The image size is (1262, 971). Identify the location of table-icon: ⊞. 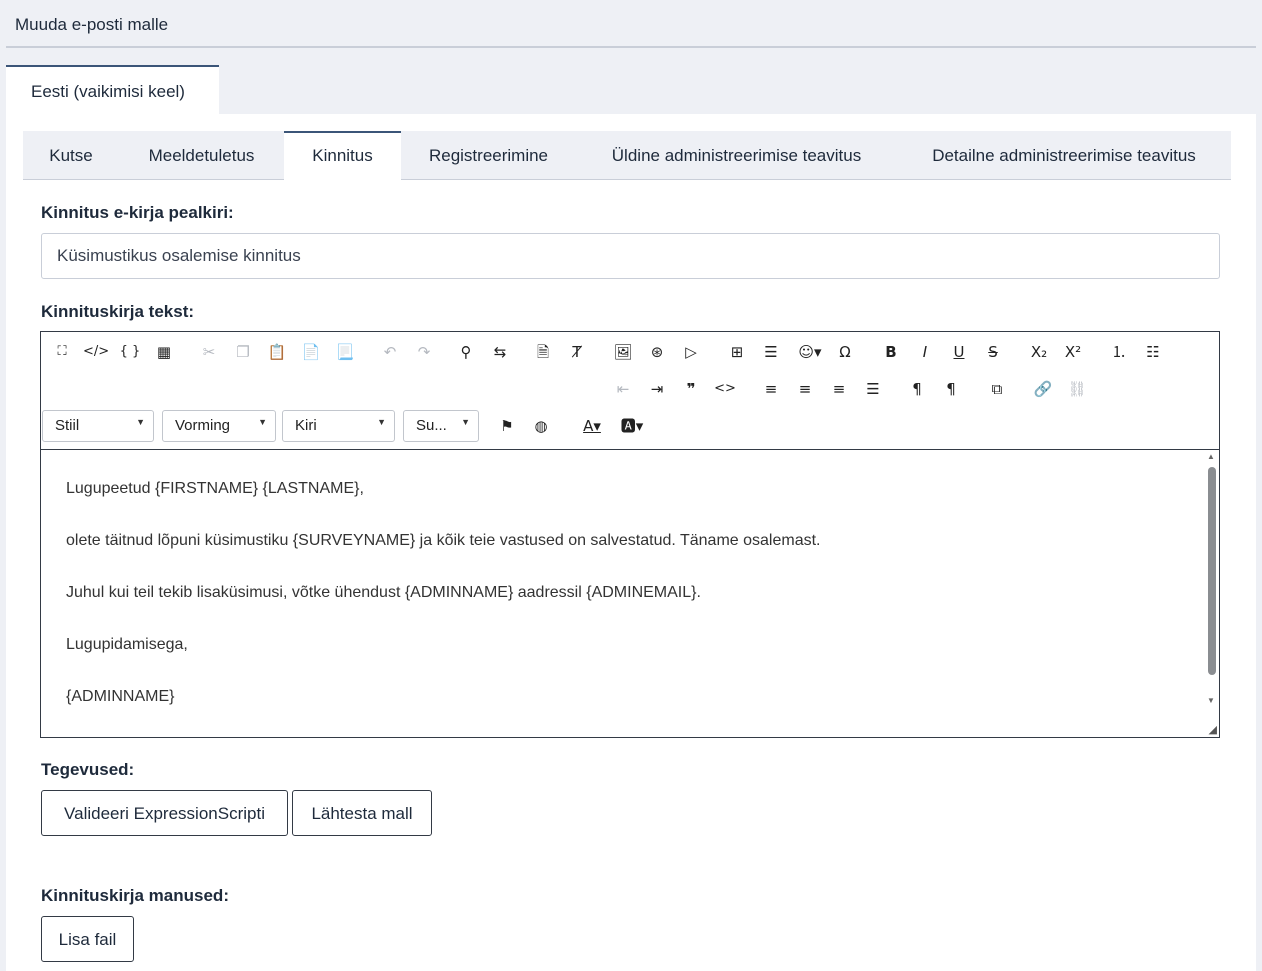
(737, 352).